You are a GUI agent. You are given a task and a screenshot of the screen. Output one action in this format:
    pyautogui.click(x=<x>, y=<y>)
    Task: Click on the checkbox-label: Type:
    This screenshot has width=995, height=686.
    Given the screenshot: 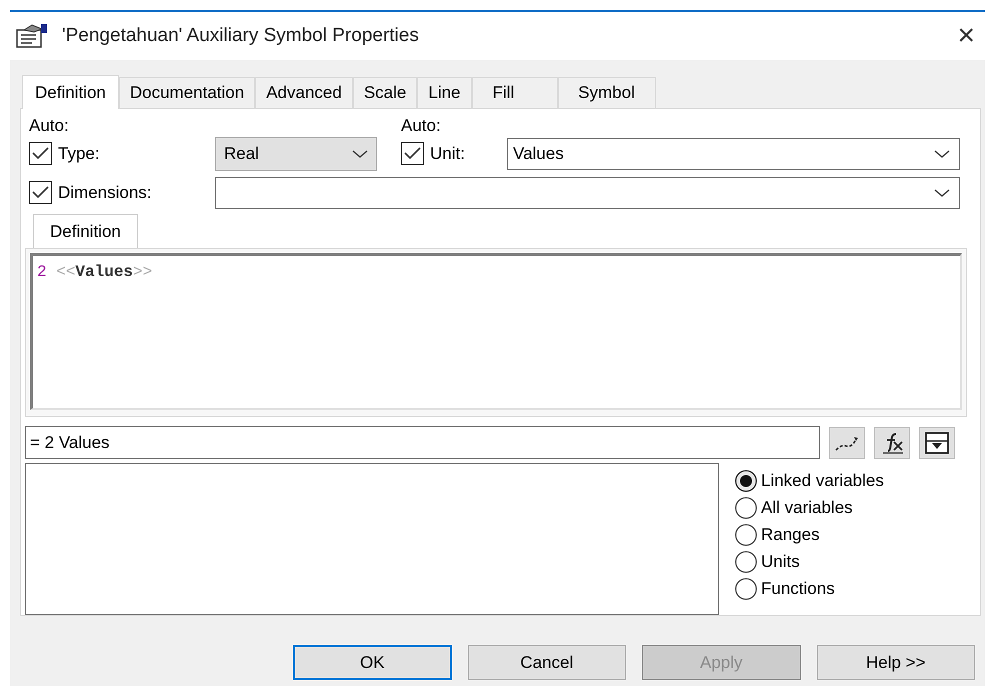 What is the action you would take?
    pyautogui.click(x=79, y=154)
    